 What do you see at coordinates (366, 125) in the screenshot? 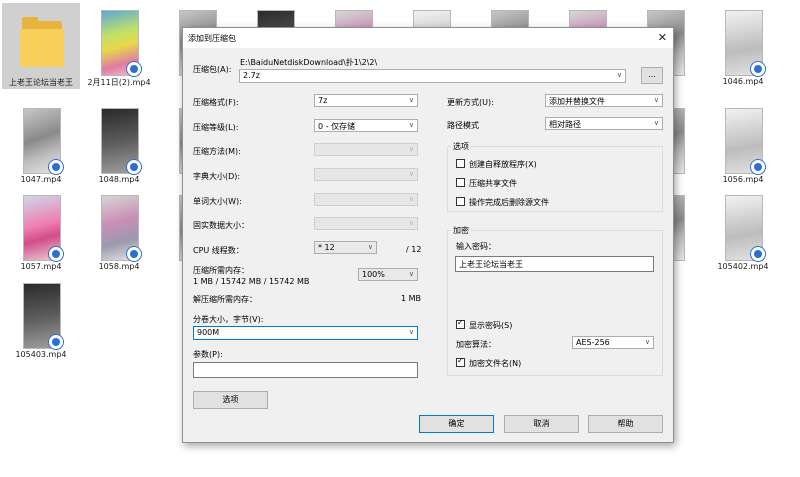
I see `level-select: 0 - 仅存储 ∨` at bounding box center [366, 125].